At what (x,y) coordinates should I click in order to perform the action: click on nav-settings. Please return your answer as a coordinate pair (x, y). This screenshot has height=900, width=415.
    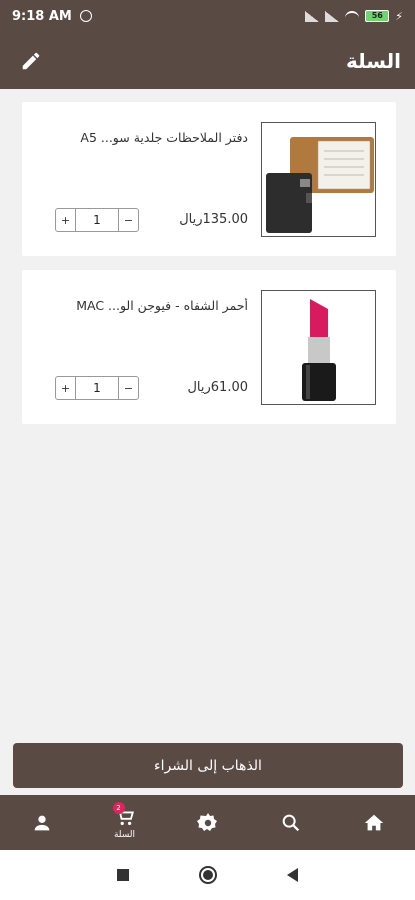
    Looking at the image, I should click on (208, 823).